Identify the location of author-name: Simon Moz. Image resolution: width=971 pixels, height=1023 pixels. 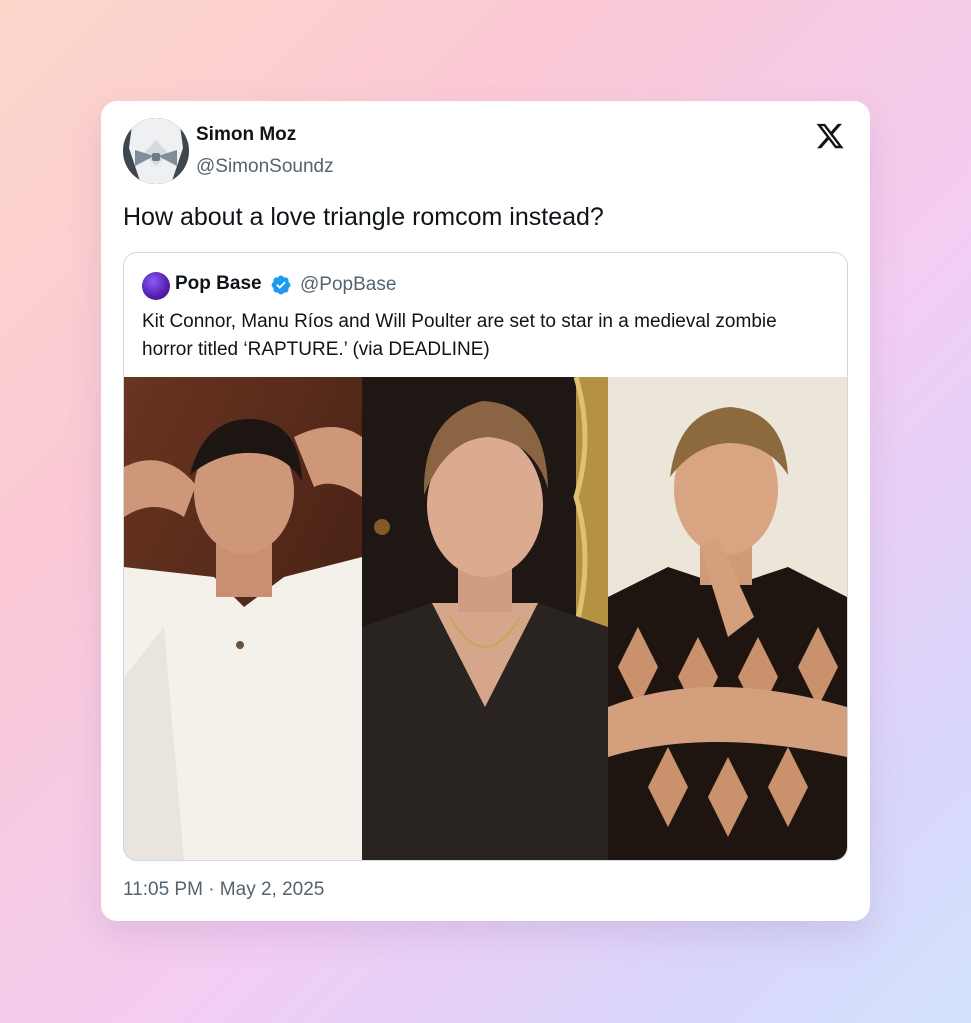
(246, 135).